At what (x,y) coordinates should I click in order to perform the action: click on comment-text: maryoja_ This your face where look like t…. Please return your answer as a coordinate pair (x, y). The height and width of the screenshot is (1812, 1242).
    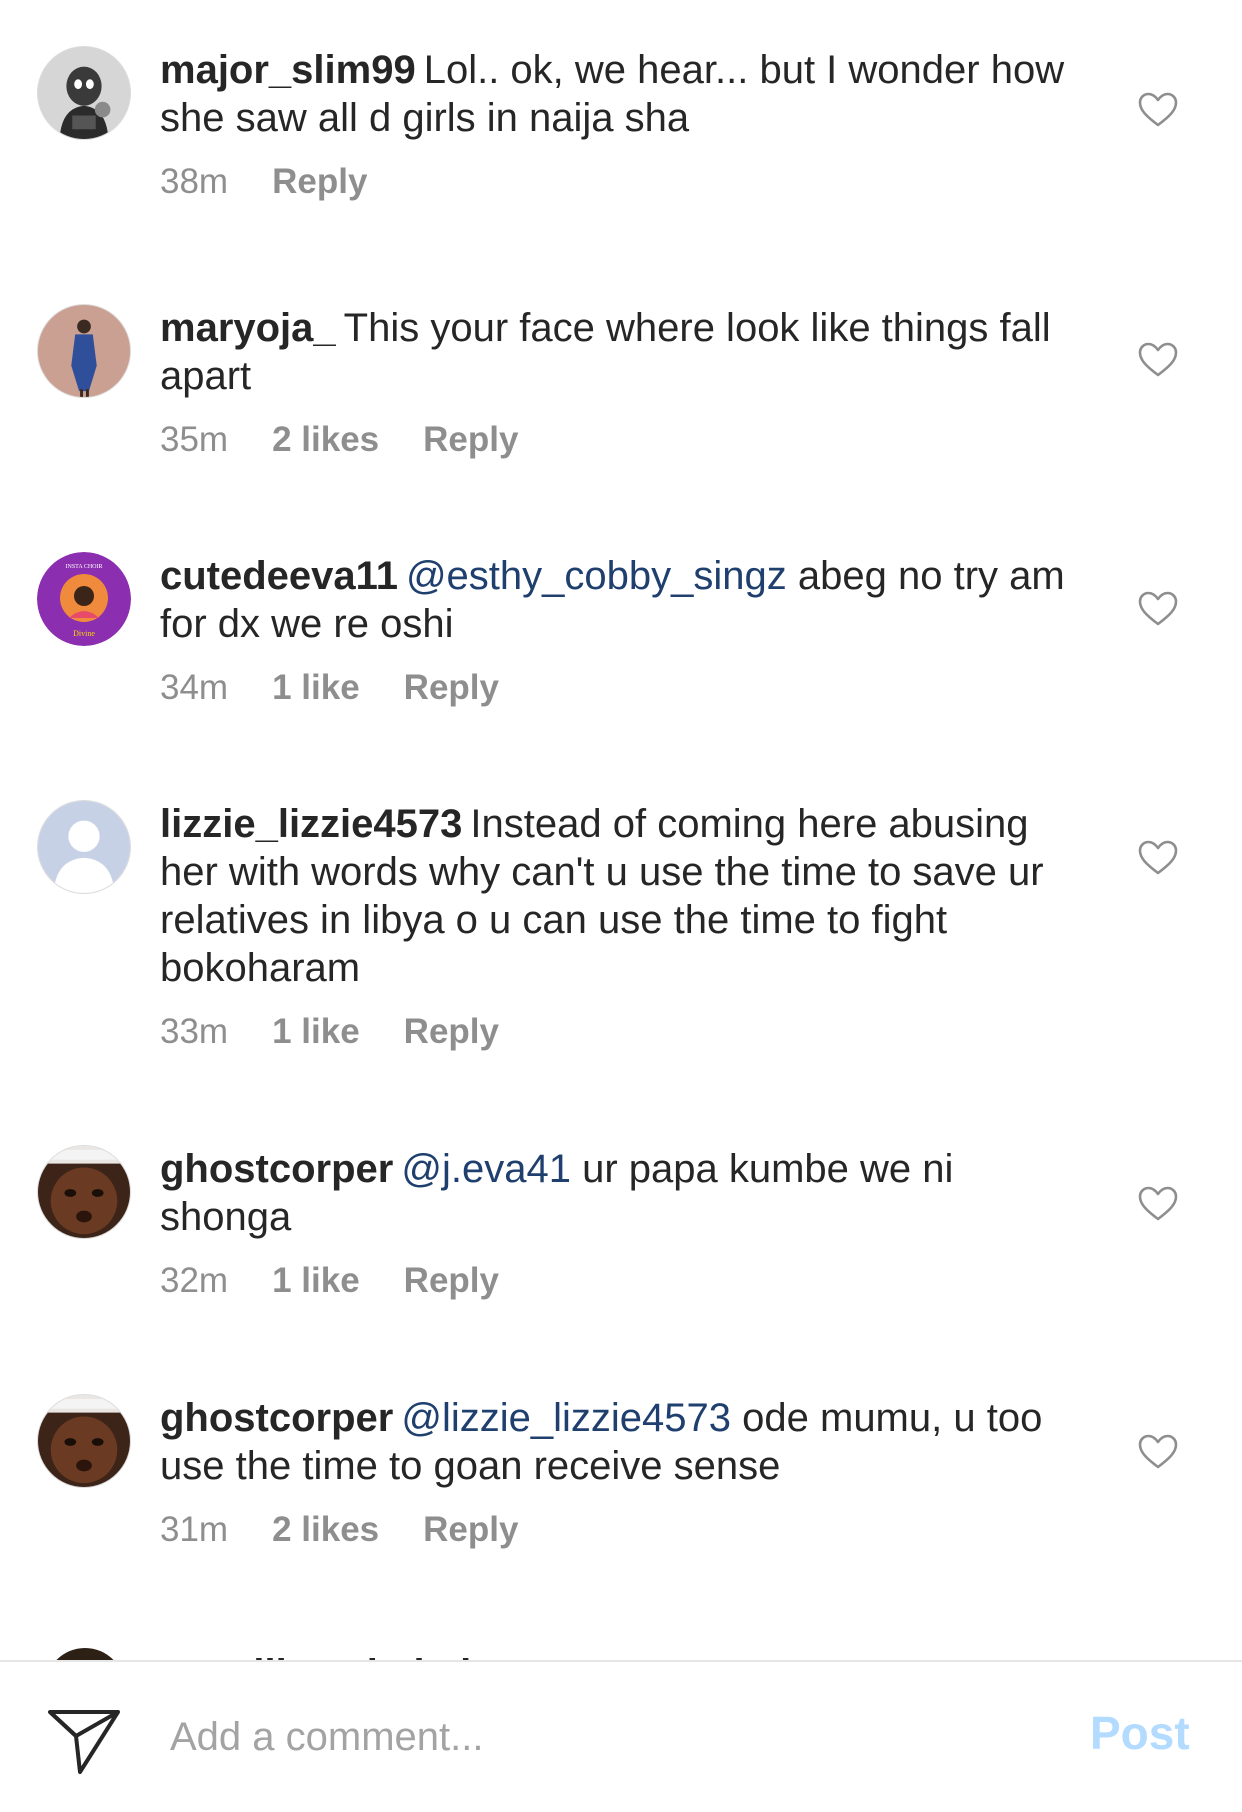
    Looking at the image, I should click on (620, 352).